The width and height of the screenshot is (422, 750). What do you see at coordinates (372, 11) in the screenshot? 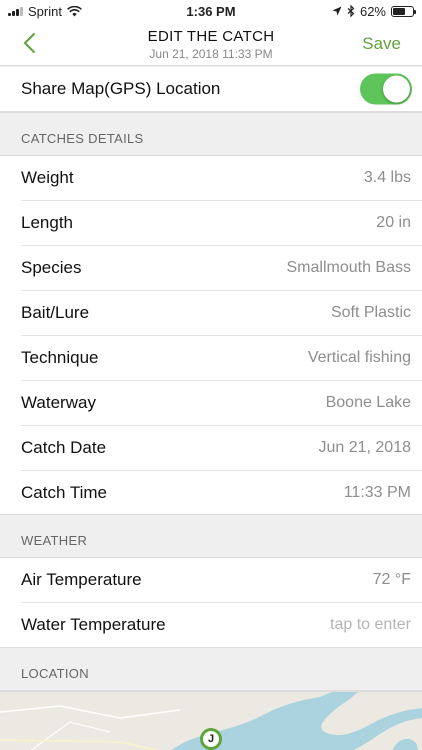
I see `battery-percent: 62%` at bounding box center [372, 11].